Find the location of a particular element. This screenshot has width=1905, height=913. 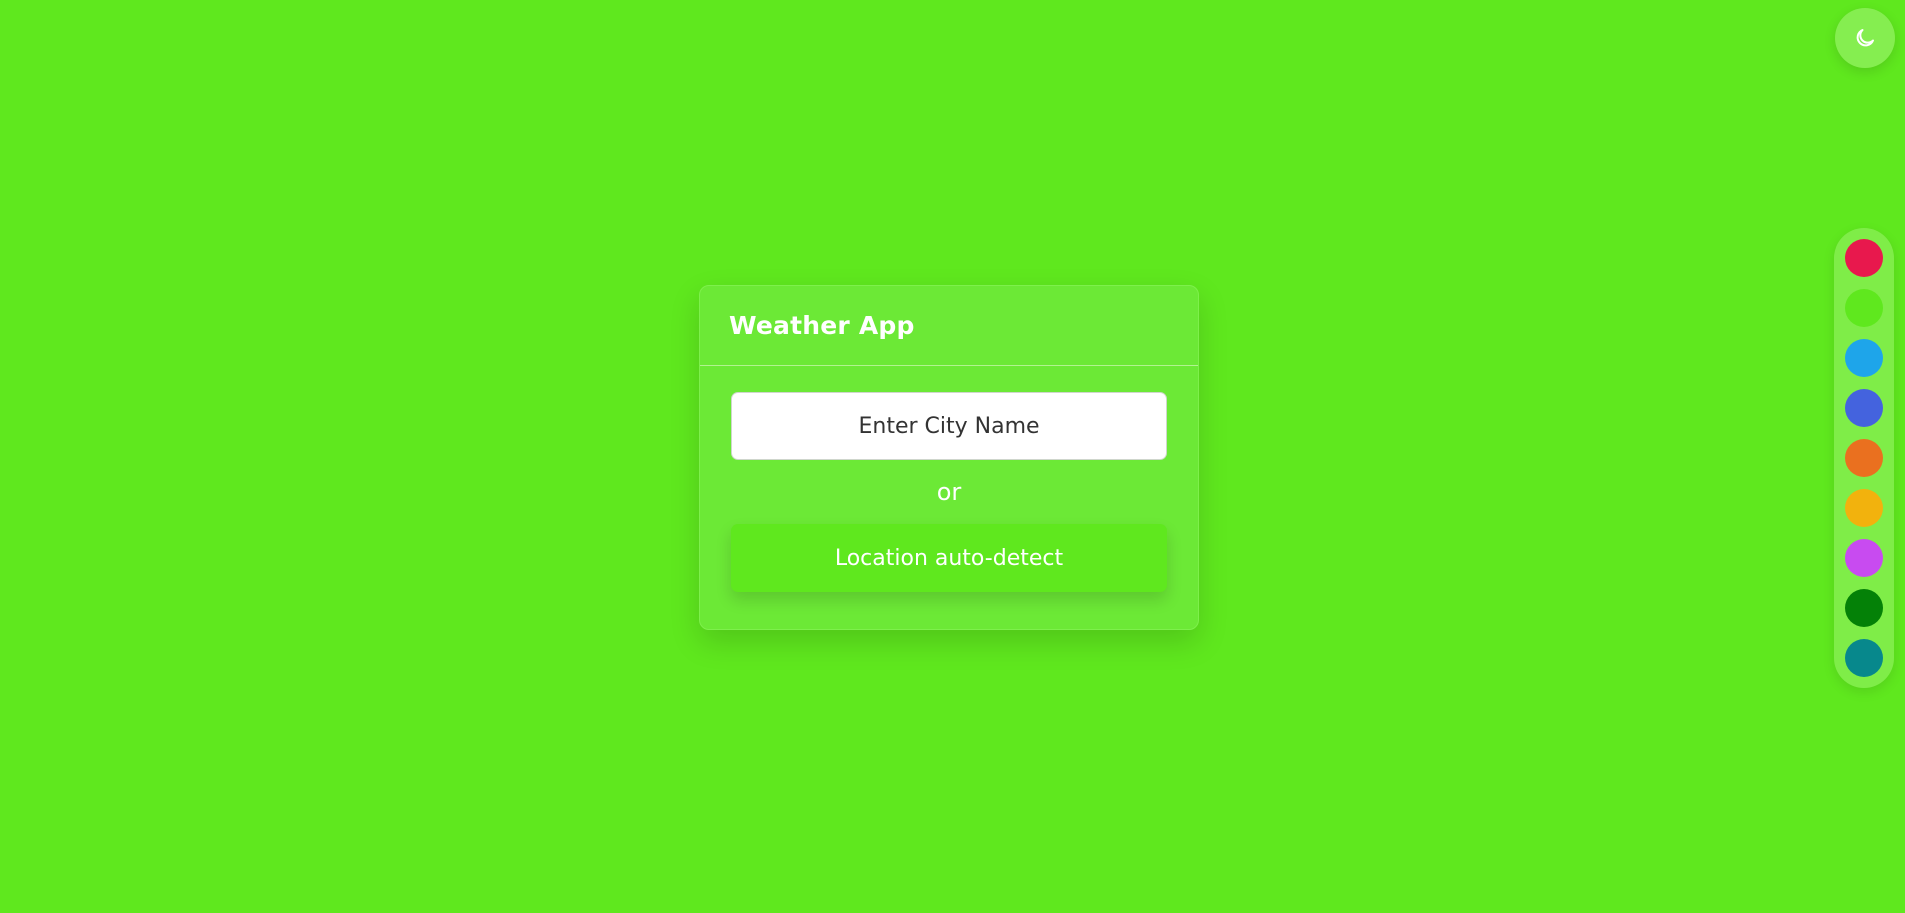

theme-toggle-button is located at coordinates (1865, 38).